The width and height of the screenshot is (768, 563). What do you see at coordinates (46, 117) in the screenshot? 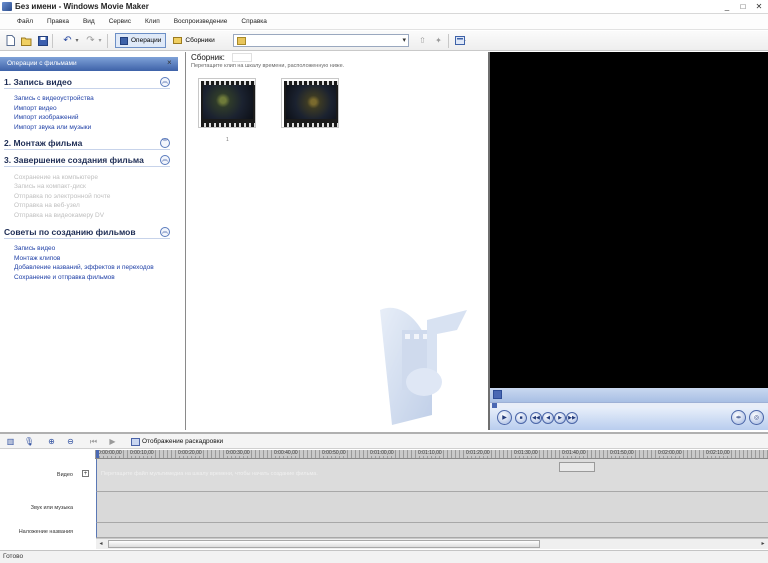
I see `task-link: Импорт изображений` at bounding box center [46, 117].